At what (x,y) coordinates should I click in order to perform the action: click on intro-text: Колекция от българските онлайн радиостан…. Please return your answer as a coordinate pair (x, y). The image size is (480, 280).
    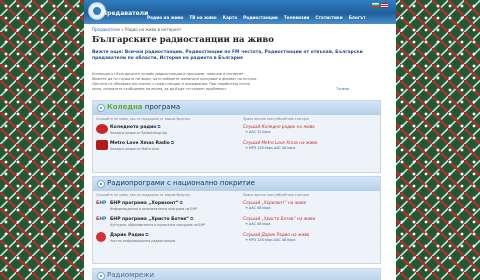
    Looking at the image, I should click on (175, 81).